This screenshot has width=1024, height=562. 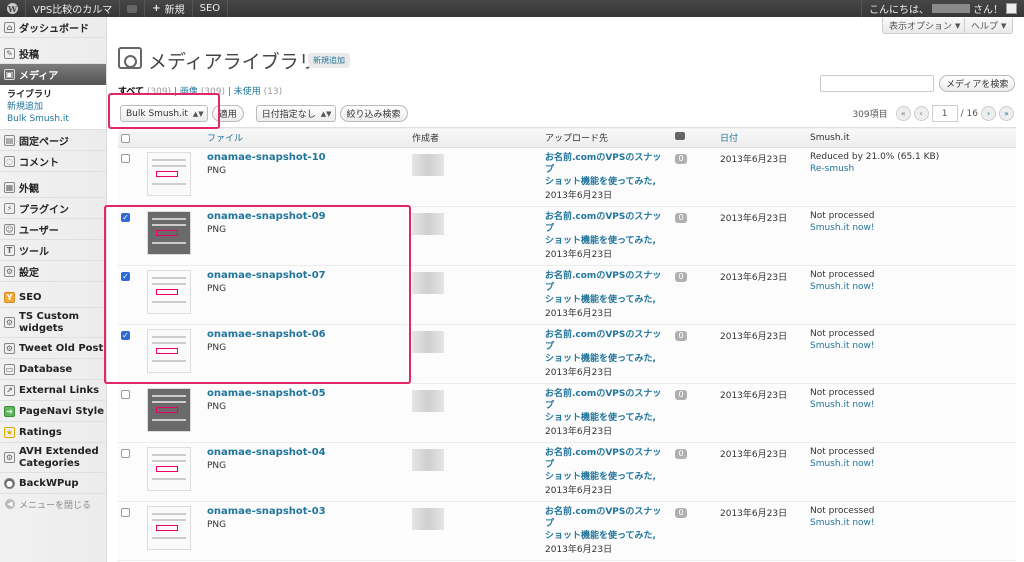 What do you see at coordinates (989, 26) in the screenshot?
I see `help-button: ヘルプ ▼` at bounding box center [989, 26].